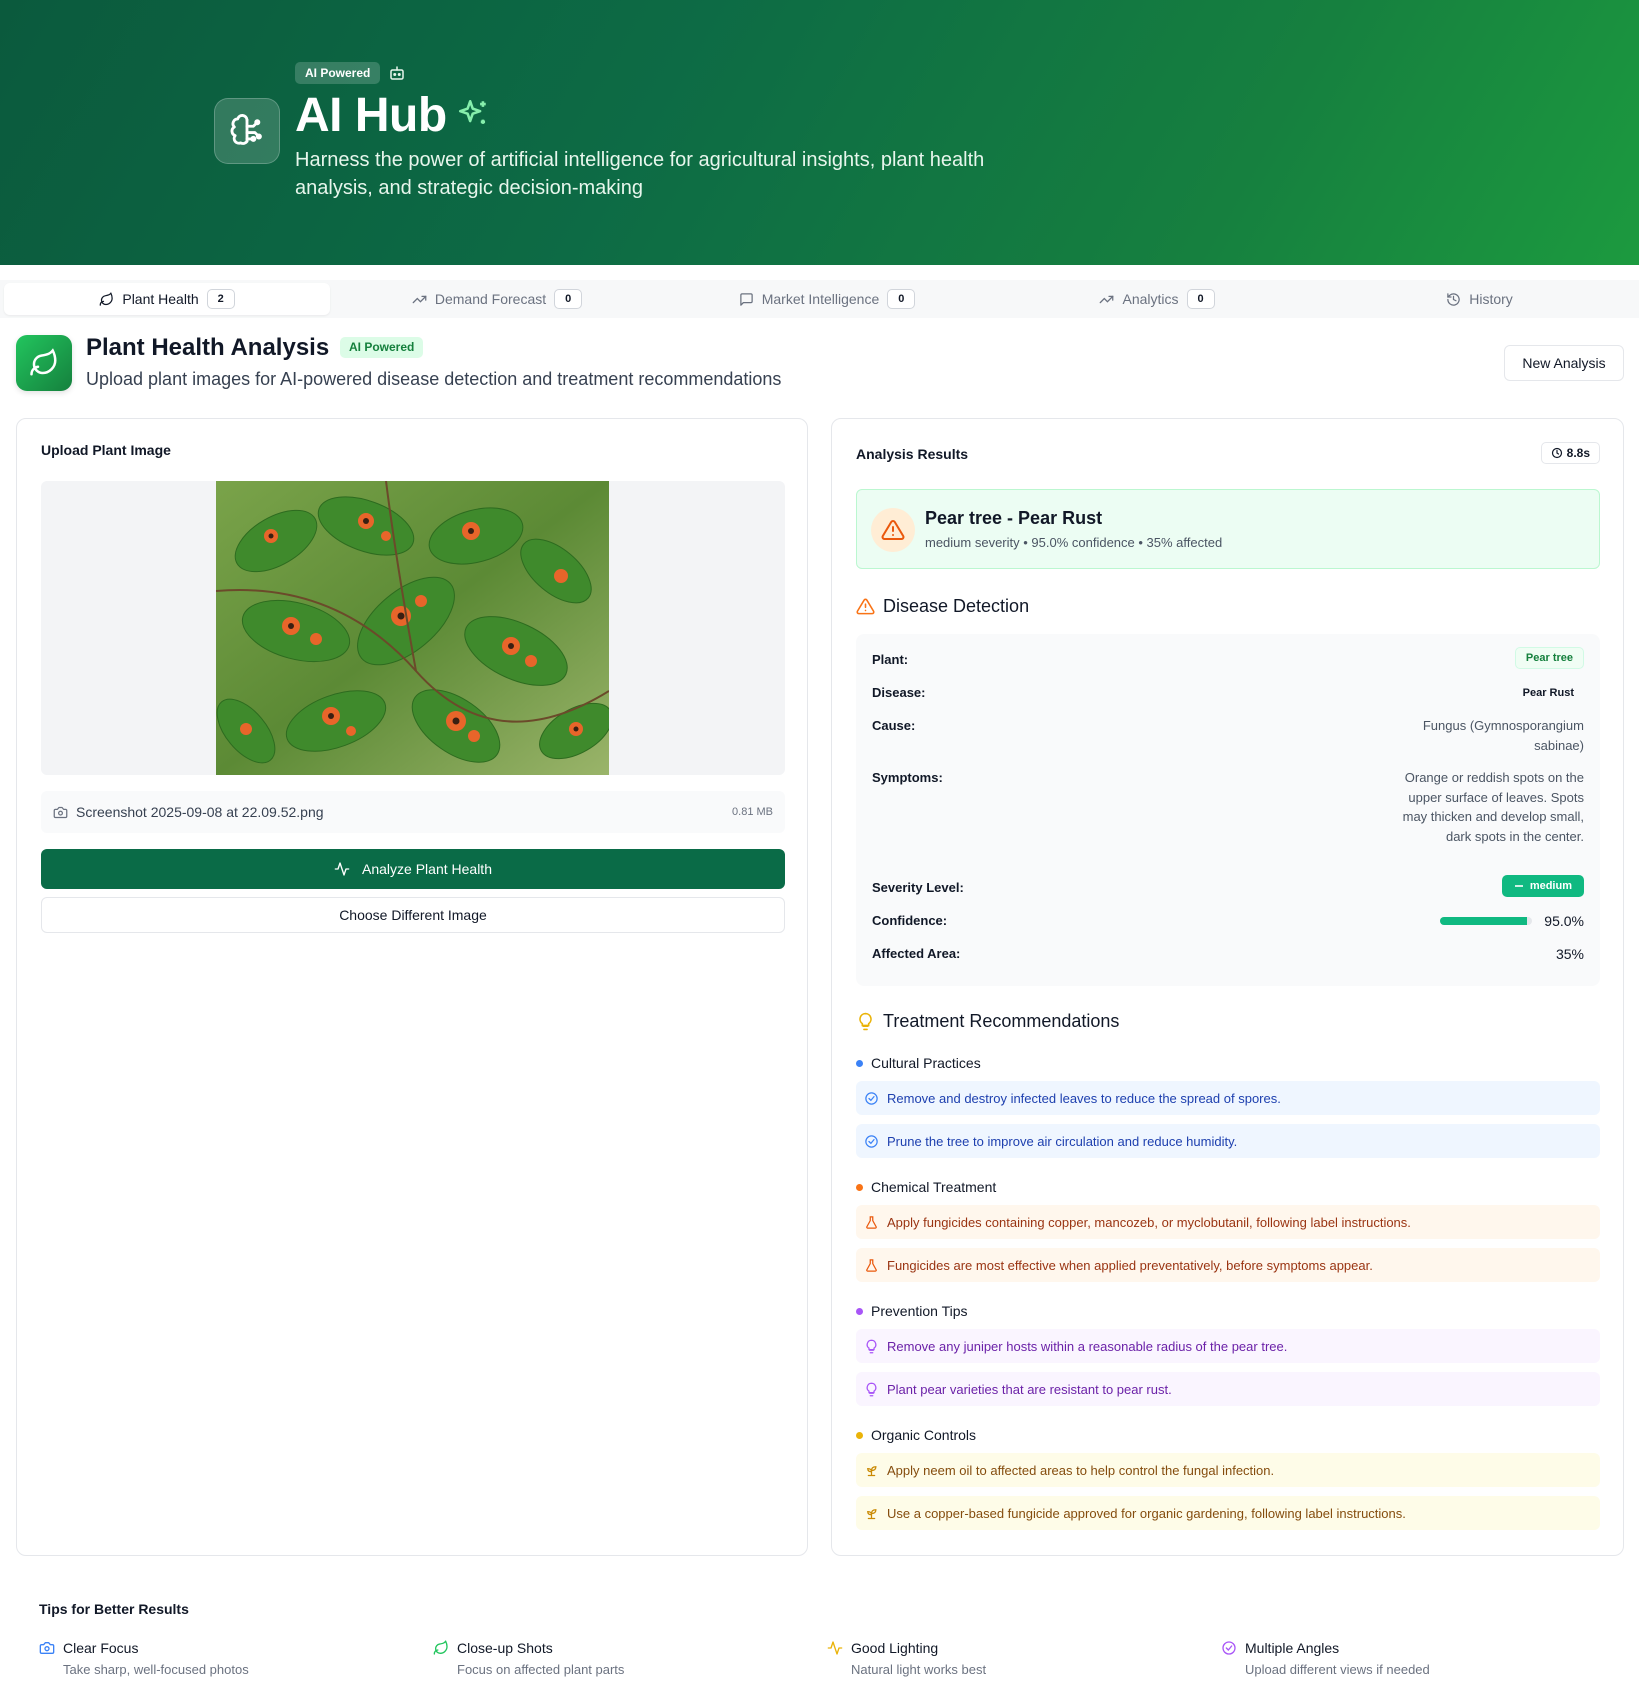 This screenshot has height=1703, width=1639. I want to click on tab-market-intelligence: Market Intelligence 0, so click(827, 299).